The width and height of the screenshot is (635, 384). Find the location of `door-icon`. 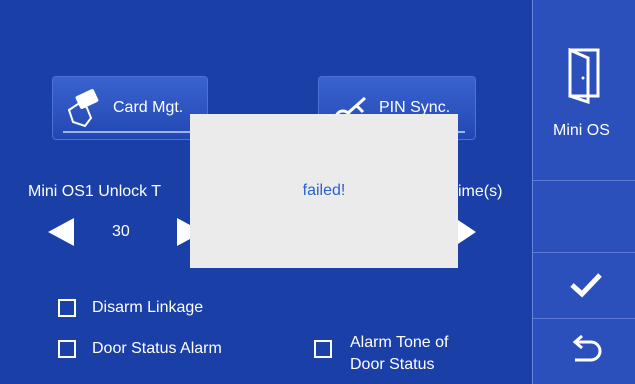

door-icon is located at coordinates (584, 76).